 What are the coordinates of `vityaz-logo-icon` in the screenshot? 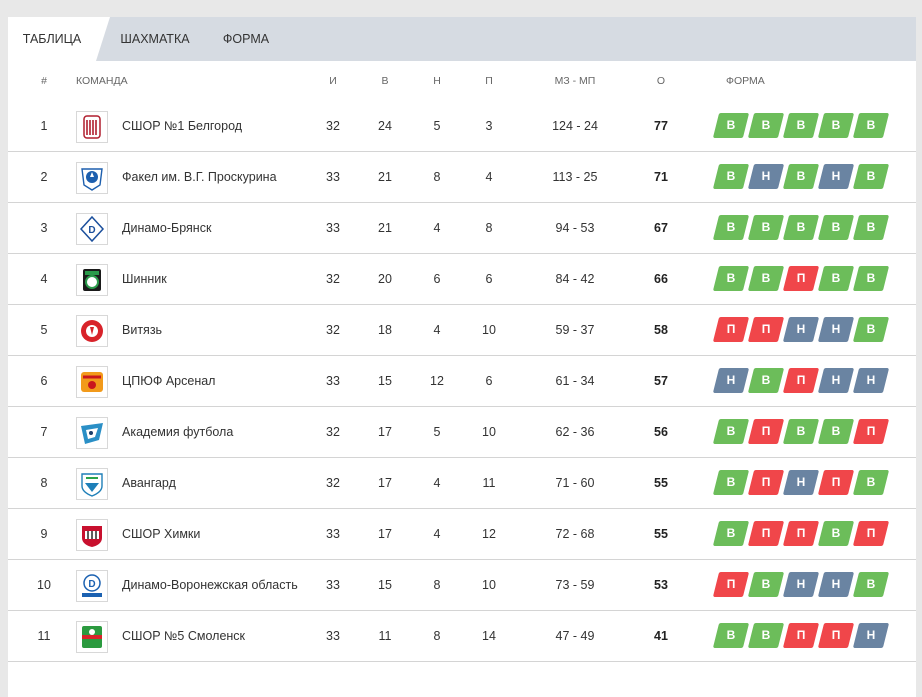 It's located at (92, 331).